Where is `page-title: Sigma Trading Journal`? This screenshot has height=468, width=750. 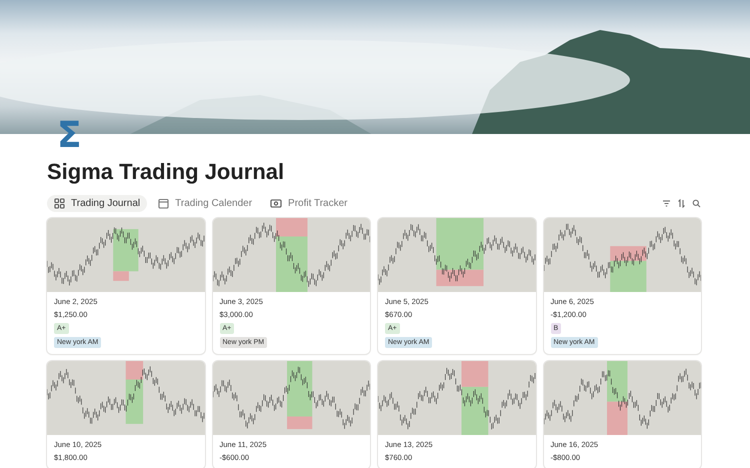 page-title: Sigma Trading Journal is located at coordinates (166, 172).